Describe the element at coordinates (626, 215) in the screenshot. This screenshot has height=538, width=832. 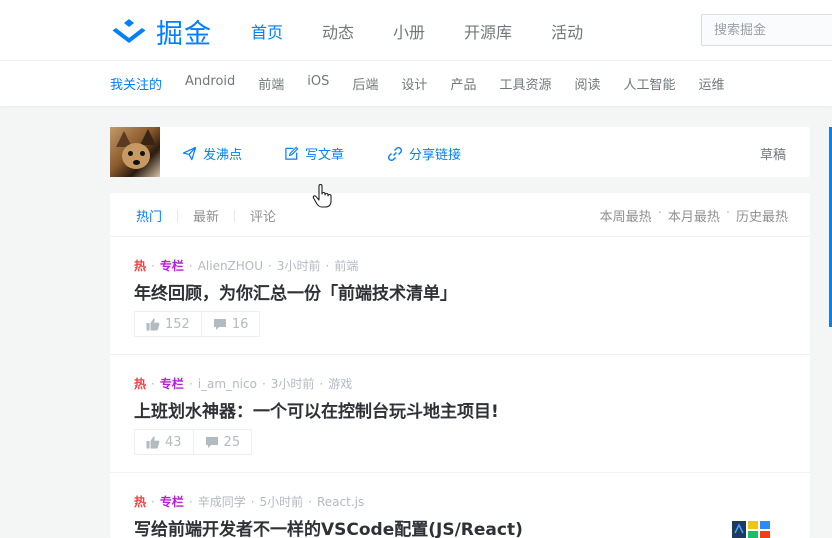
I see `range-week: 本周最热` at that location.